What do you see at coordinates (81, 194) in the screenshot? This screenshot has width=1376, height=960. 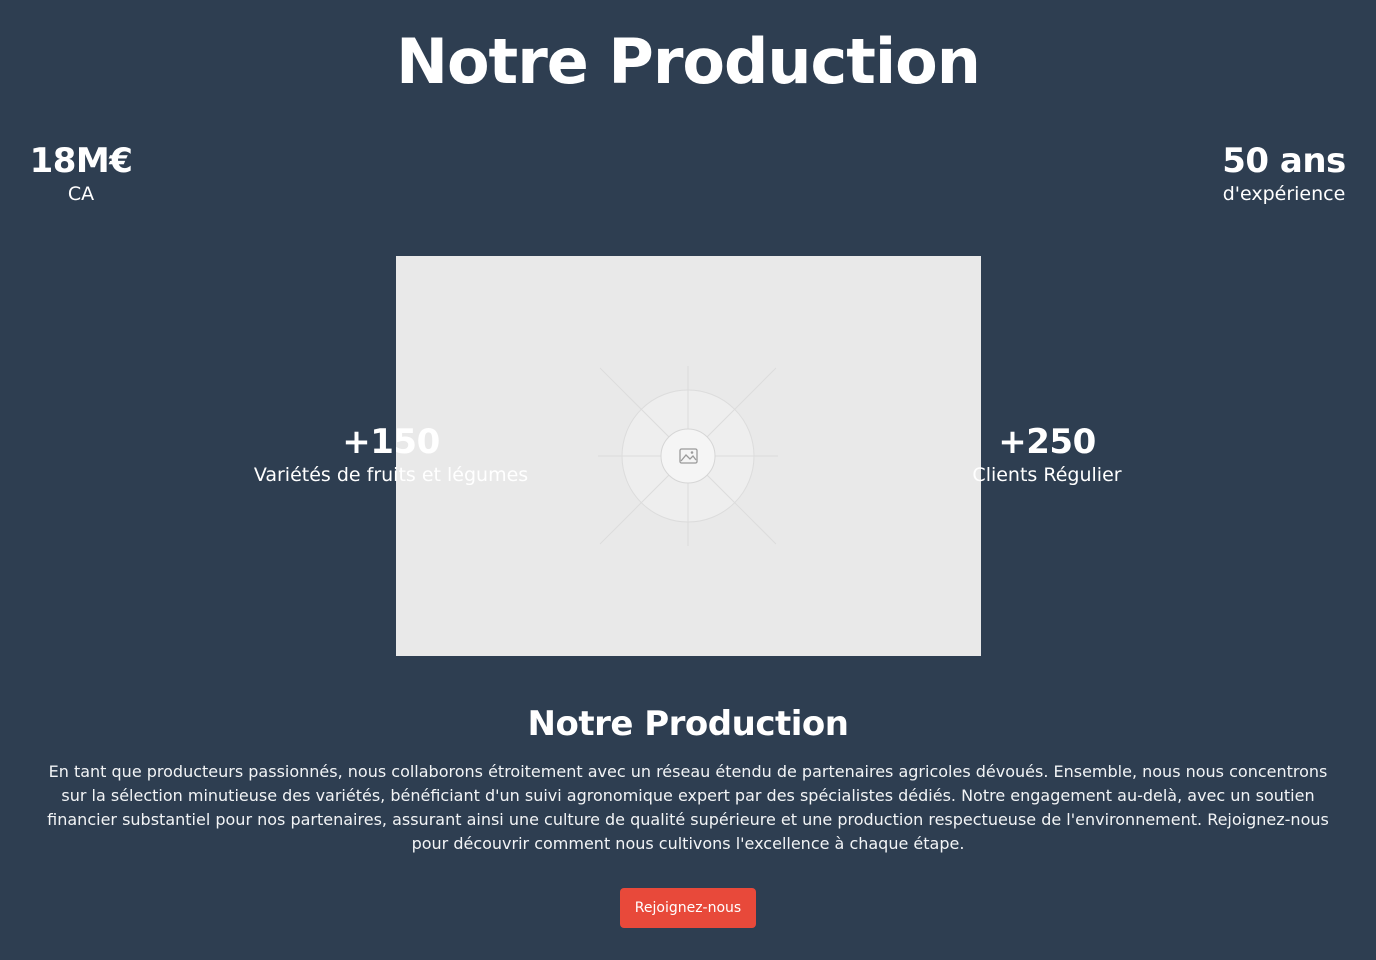 I see `stat-revenue-label: CA` at bounding box center [81, 194].